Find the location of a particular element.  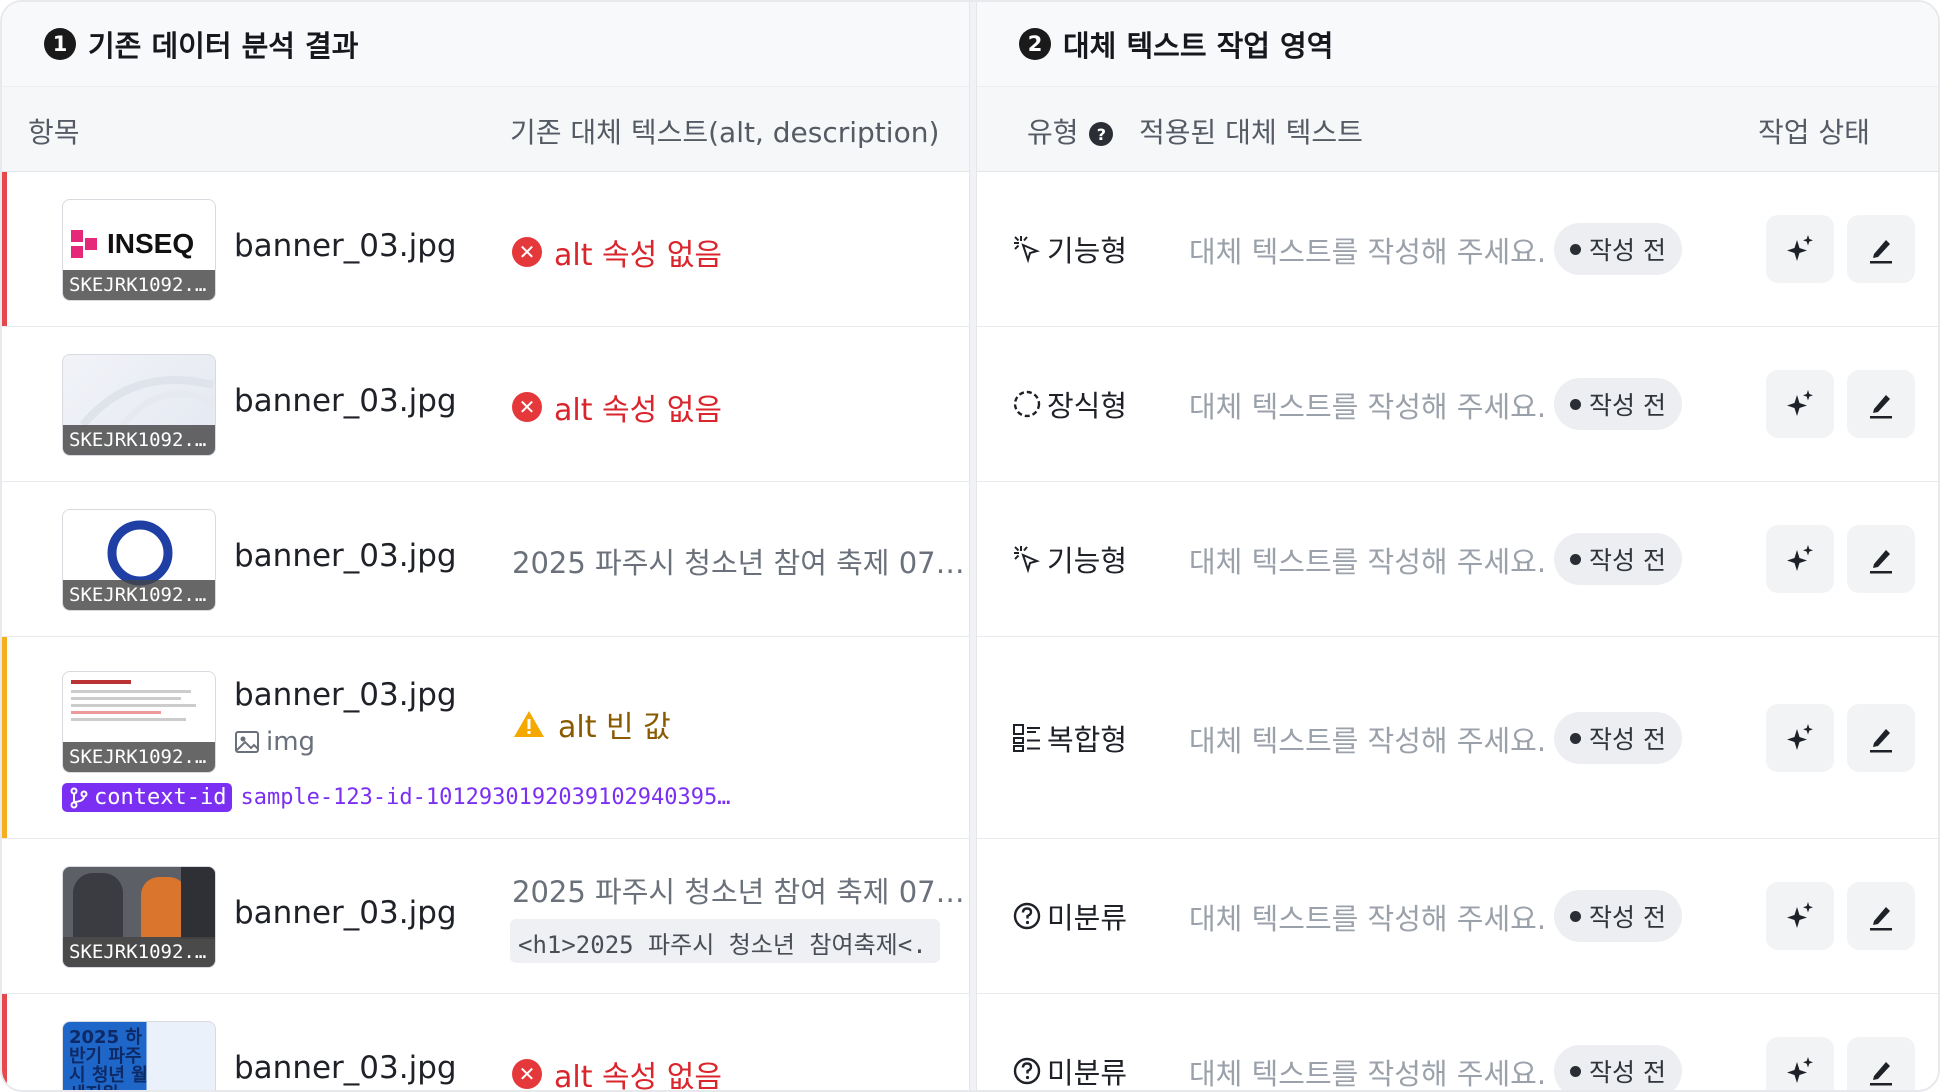

photo-person-shape is located at coordinates (98, 905).